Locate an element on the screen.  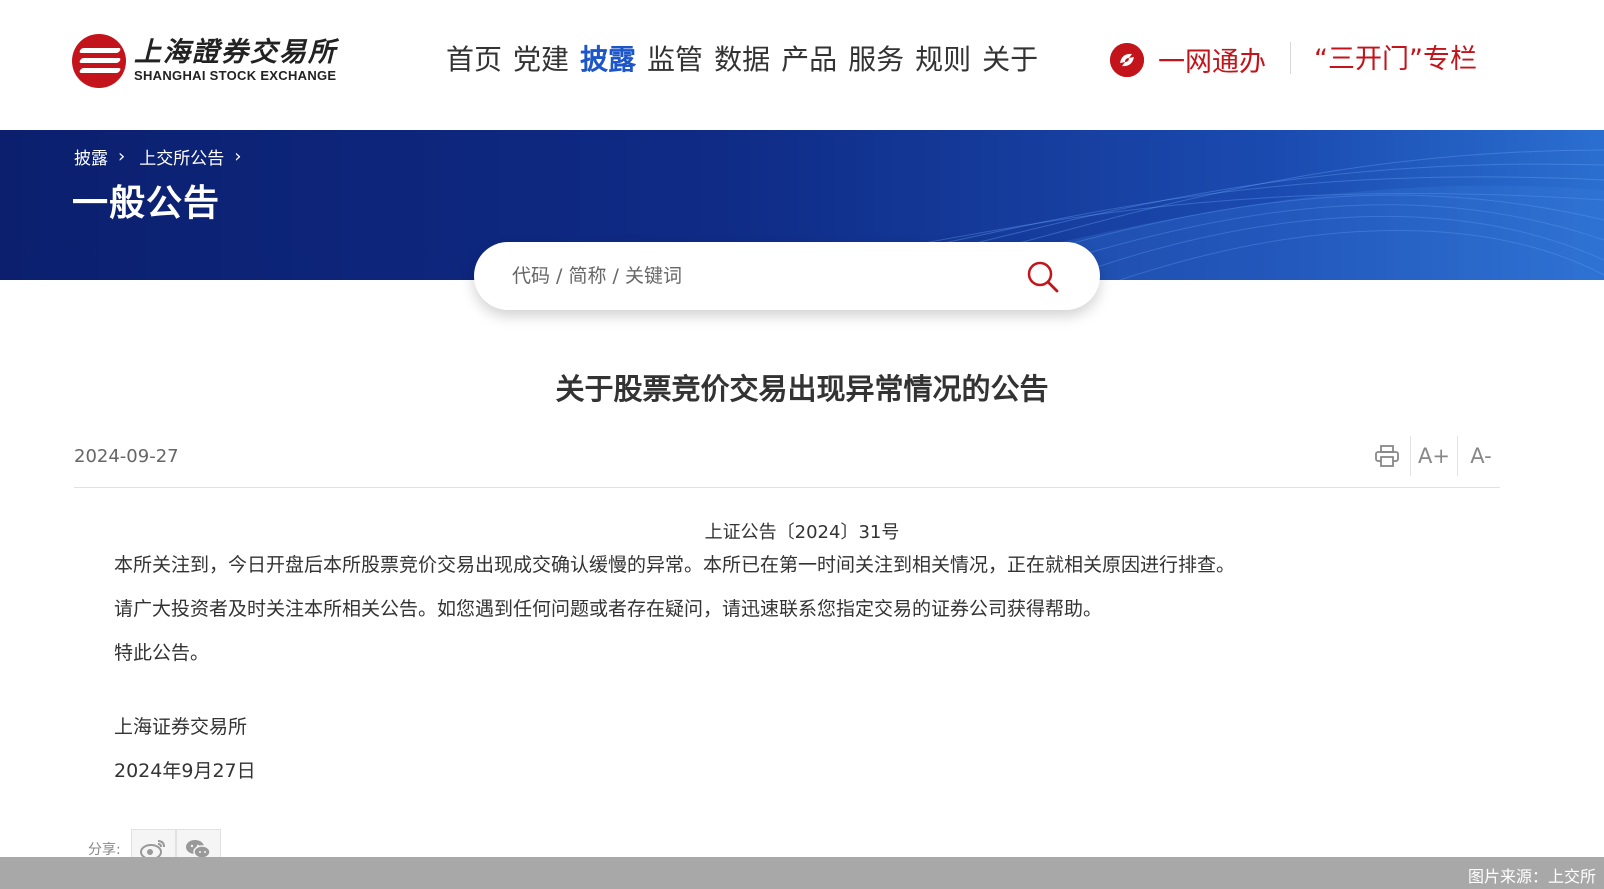
logo-text: 上海證券交易所 SHANGHAI STOCK EXCHANGE is located at coordinates (235, 61).